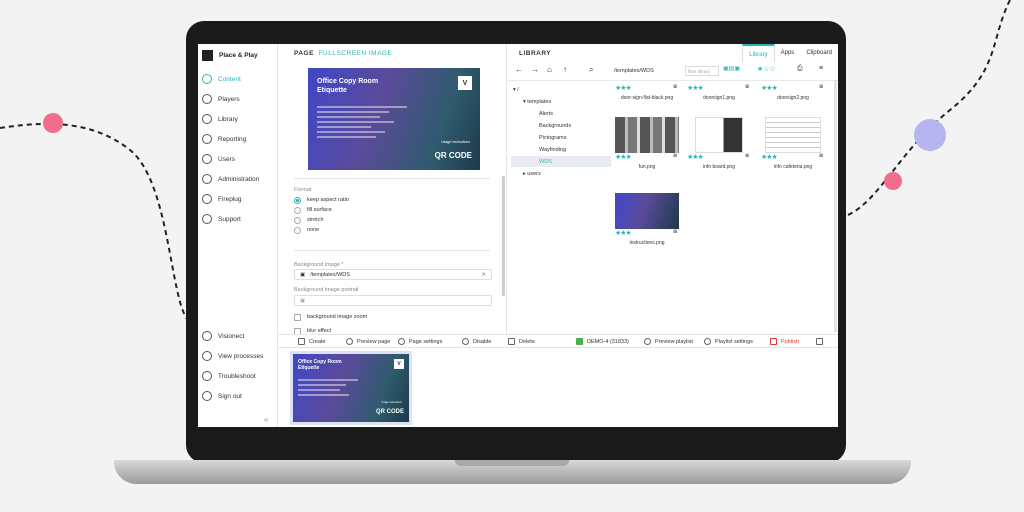  Describe the element at coordinates (207, 119) in the screenshot. I see `library-icon` at that location.